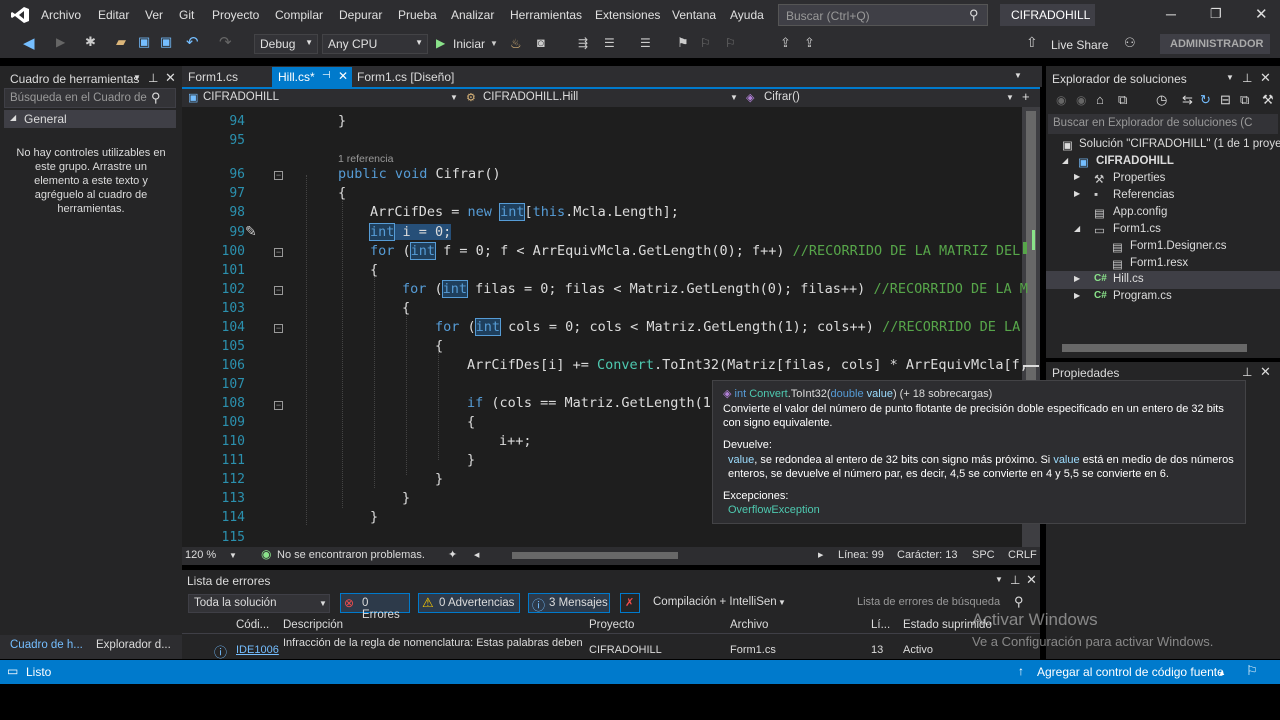 The image size is (1280, 720). I want to click on sync-icon: ⇆, so click(1187, 100).